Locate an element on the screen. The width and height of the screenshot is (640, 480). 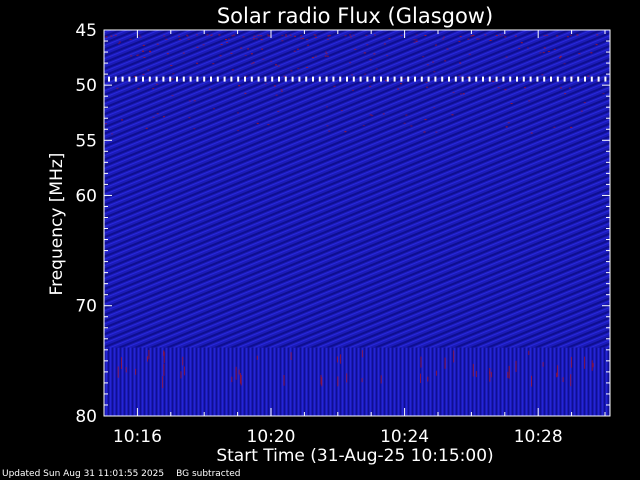
updated-timestamp: Updated Sun Aug 31 11:01:55 2025 is located at coordinates (83, 474).